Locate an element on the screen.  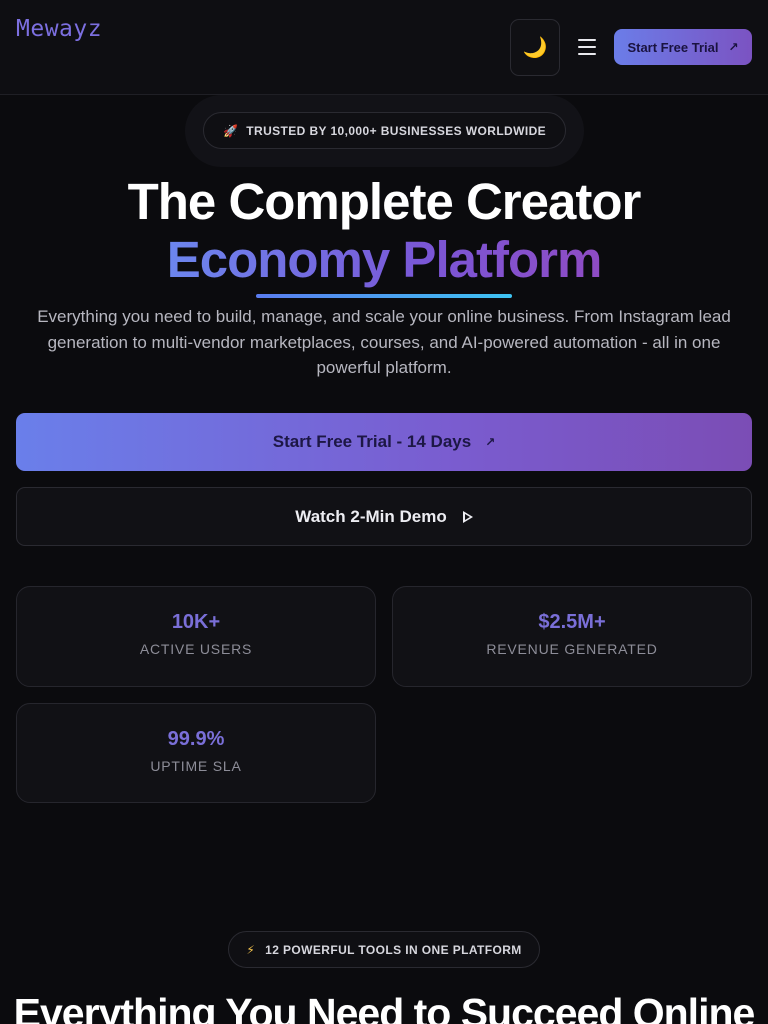
tools-badge-text: 12 POWERFUL TOOLS IN ONE PLATFORM is located at coordinates (393, 949).